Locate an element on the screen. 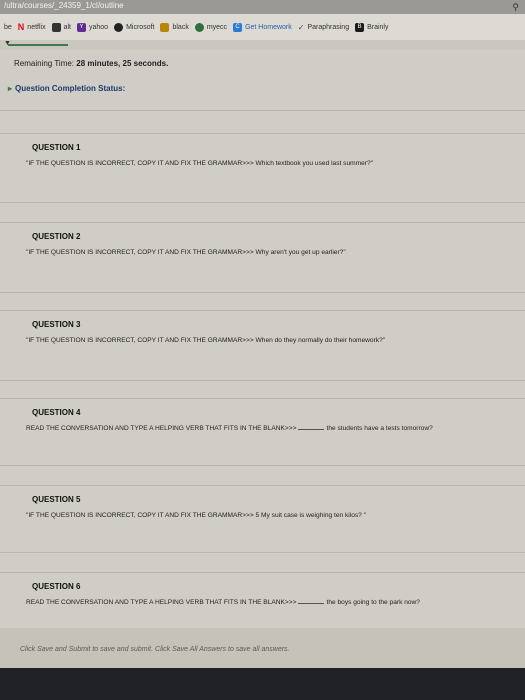 This screenshot has width=525, height=700. netflix-icon: N is located at coordinates (21, 27).